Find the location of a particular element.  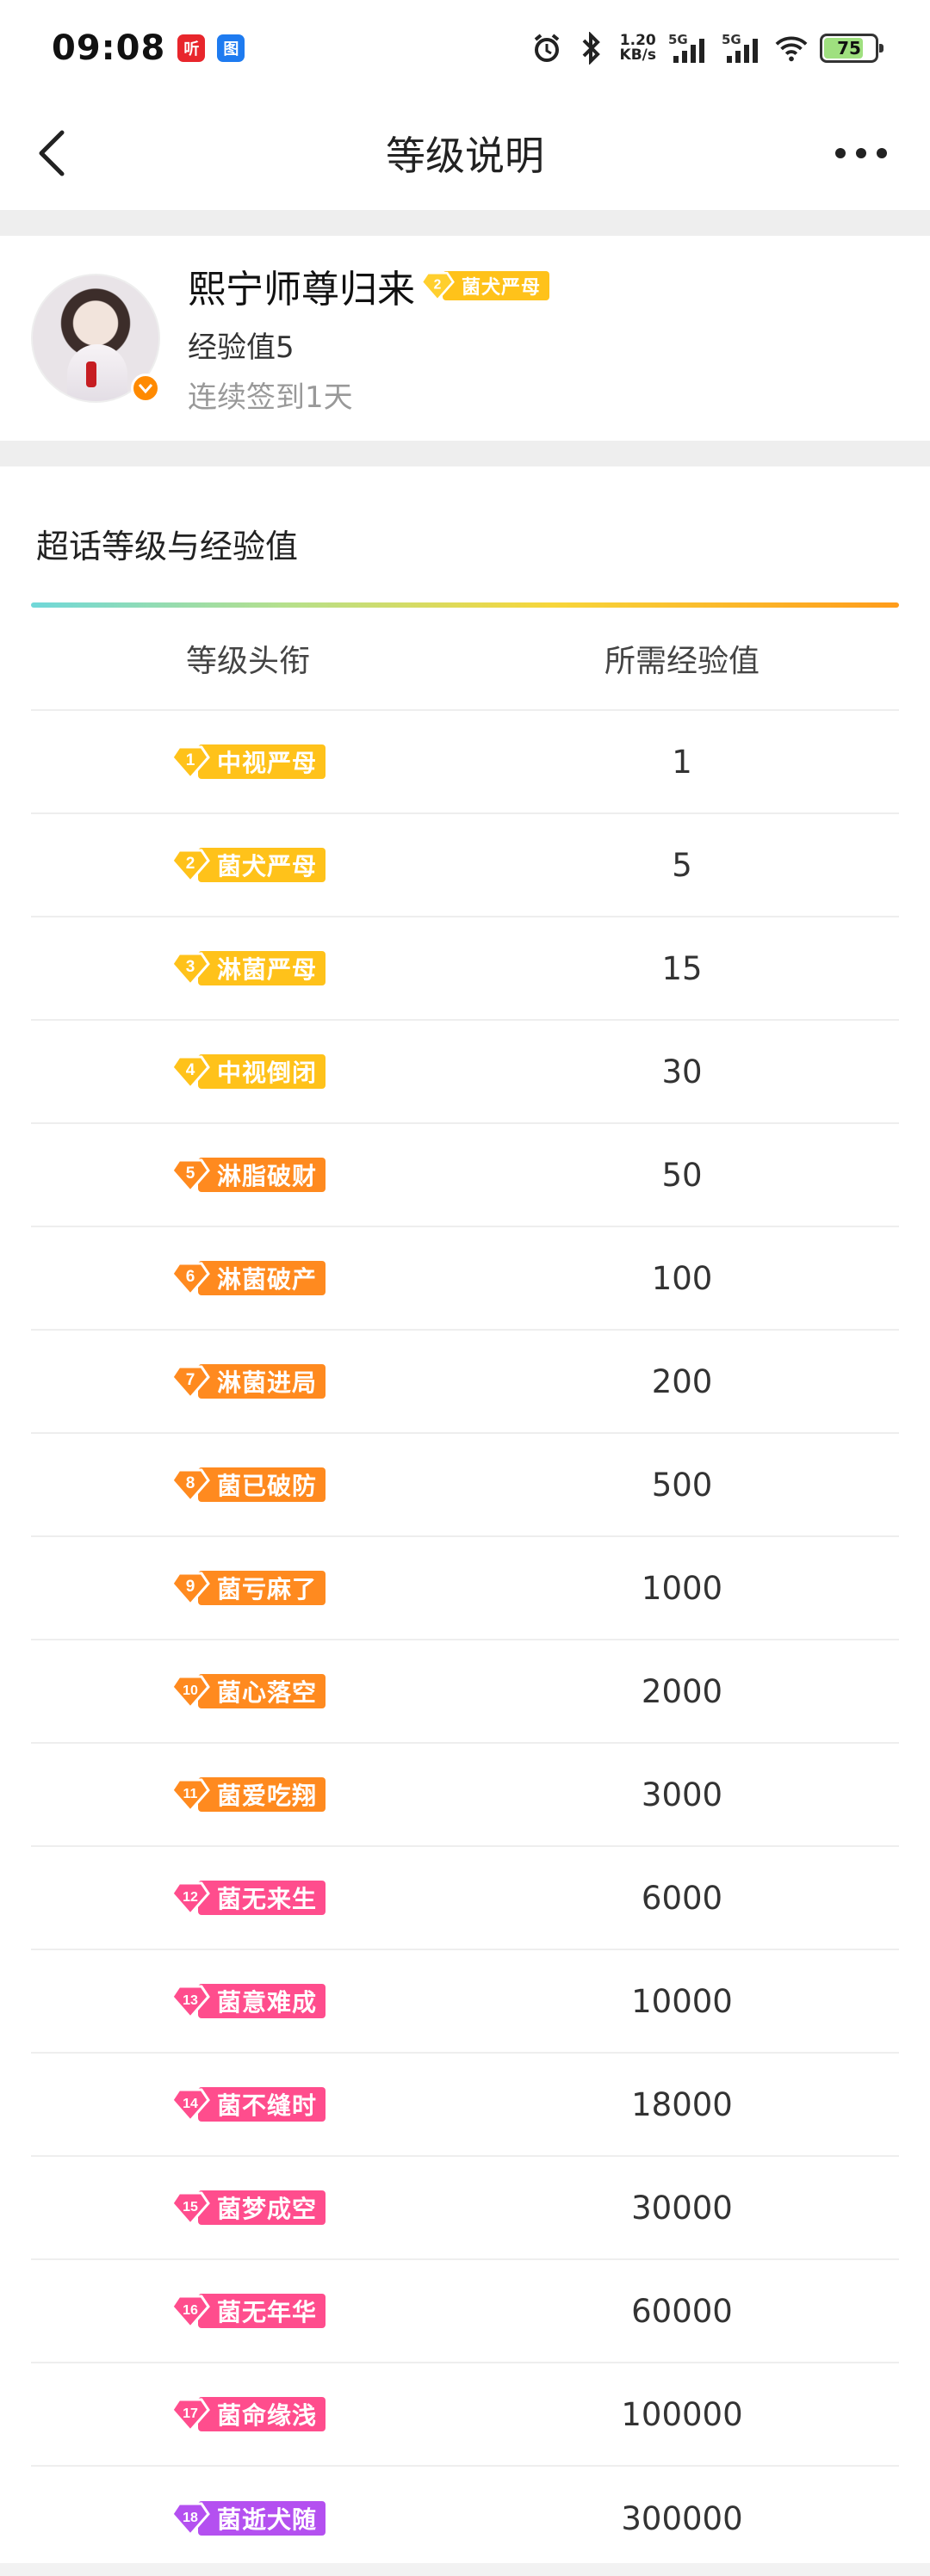

level-badge: 2 菌犬严母 is located at coordinates (248, 866).